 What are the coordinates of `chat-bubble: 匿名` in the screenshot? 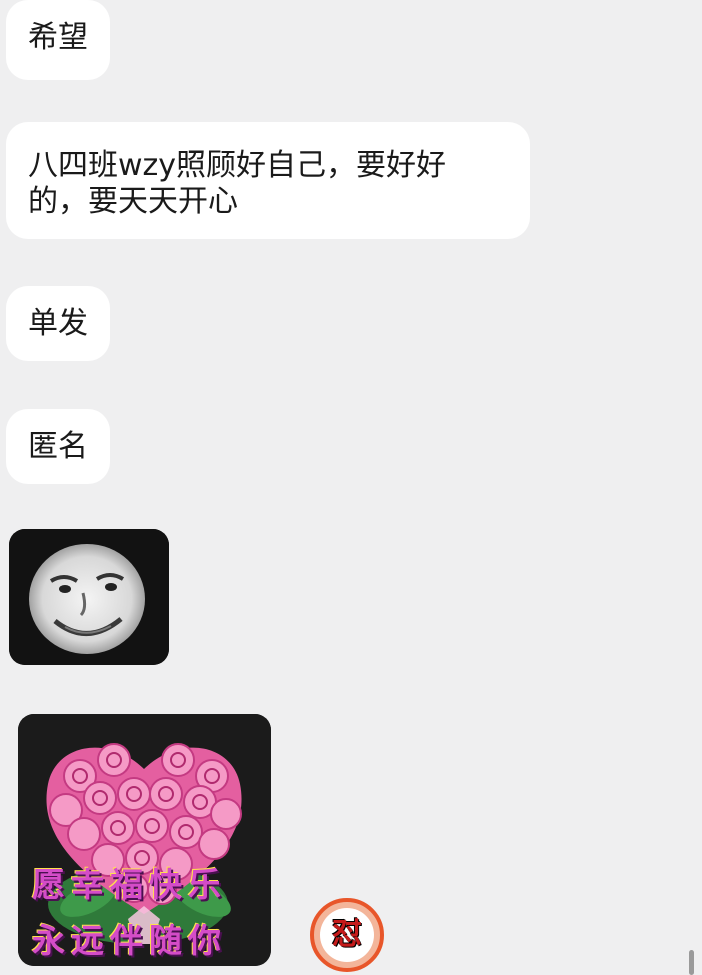 It's located at (58, 446).